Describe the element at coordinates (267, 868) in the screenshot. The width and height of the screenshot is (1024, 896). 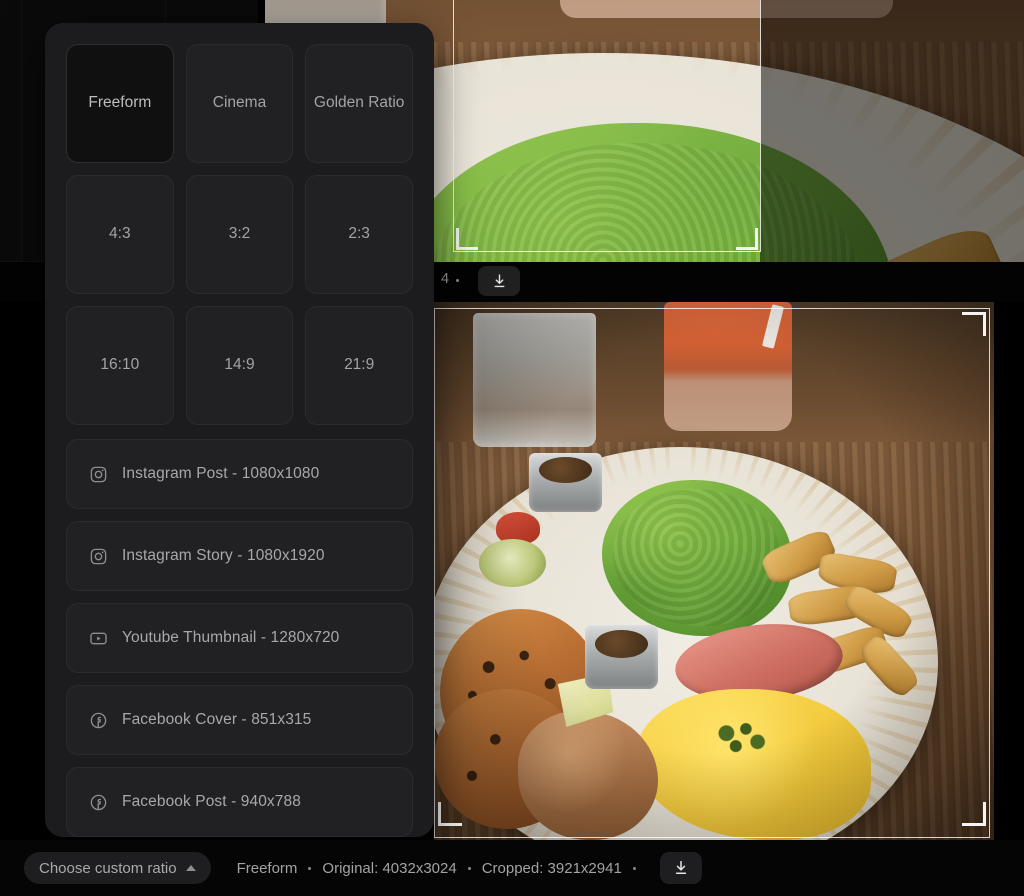
I see `status-ratio-mode: Freeform` at that location.